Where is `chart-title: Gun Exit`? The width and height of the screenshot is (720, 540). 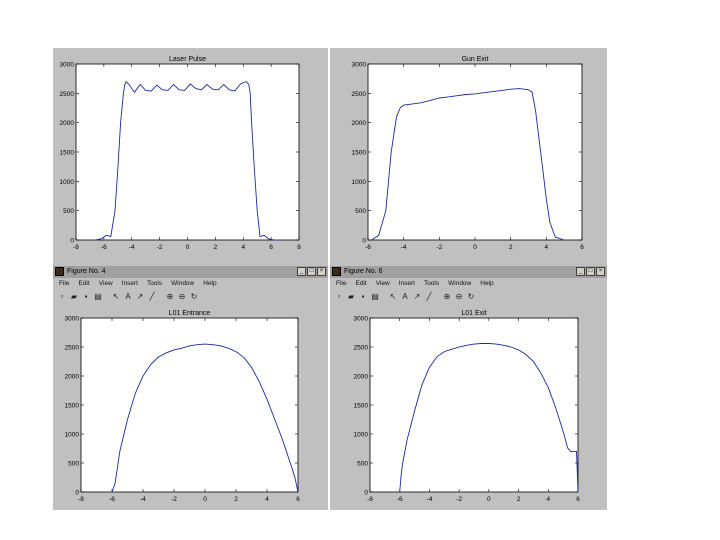 chart-title: Gun Exit is located at coordinates (475, 59).